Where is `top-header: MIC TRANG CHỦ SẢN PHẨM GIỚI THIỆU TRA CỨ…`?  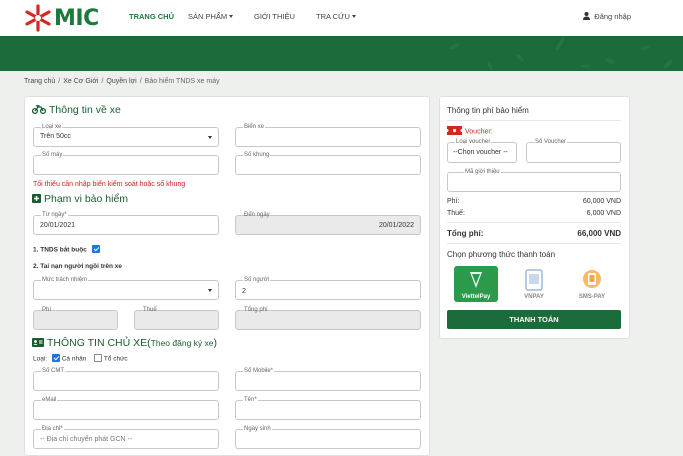 top-header: MIC TRANG CHỦ SẢN PHẨM GIỚI THIỆU TRA CỨ… is located at coordinates (341, 18).